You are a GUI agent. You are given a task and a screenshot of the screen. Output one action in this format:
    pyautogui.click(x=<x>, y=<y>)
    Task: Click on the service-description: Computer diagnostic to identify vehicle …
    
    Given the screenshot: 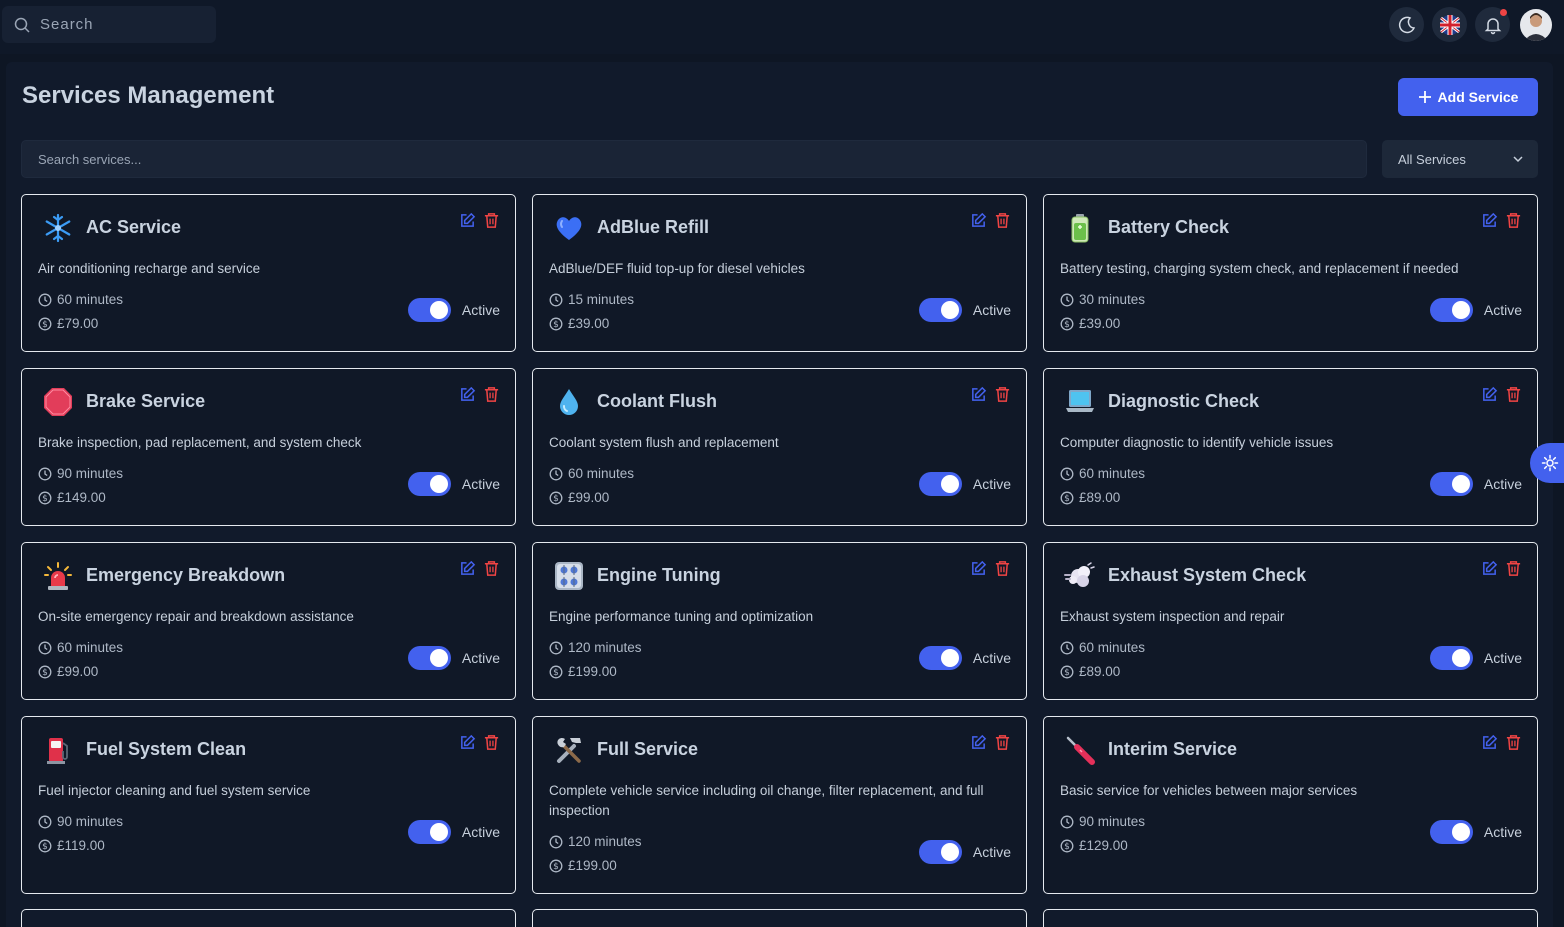 What is the action you would take?
    pyautogui.click(x=1197, y=442)
    